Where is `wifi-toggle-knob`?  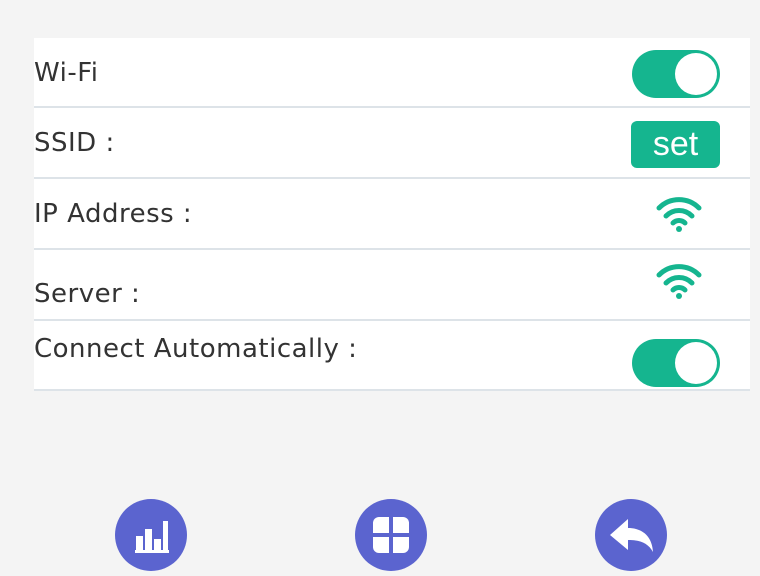
wifi-toggle-knob is located at coordinates (696, 74).